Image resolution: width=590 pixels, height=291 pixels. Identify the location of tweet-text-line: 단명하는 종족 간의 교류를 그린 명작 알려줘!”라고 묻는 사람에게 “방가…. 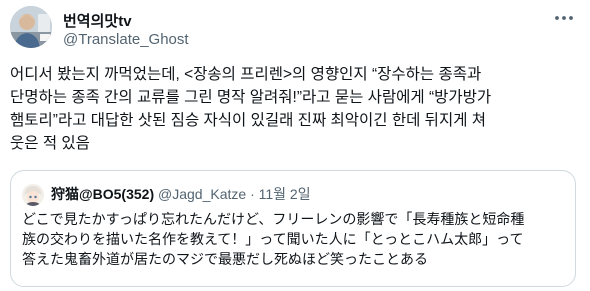
(251, 97).